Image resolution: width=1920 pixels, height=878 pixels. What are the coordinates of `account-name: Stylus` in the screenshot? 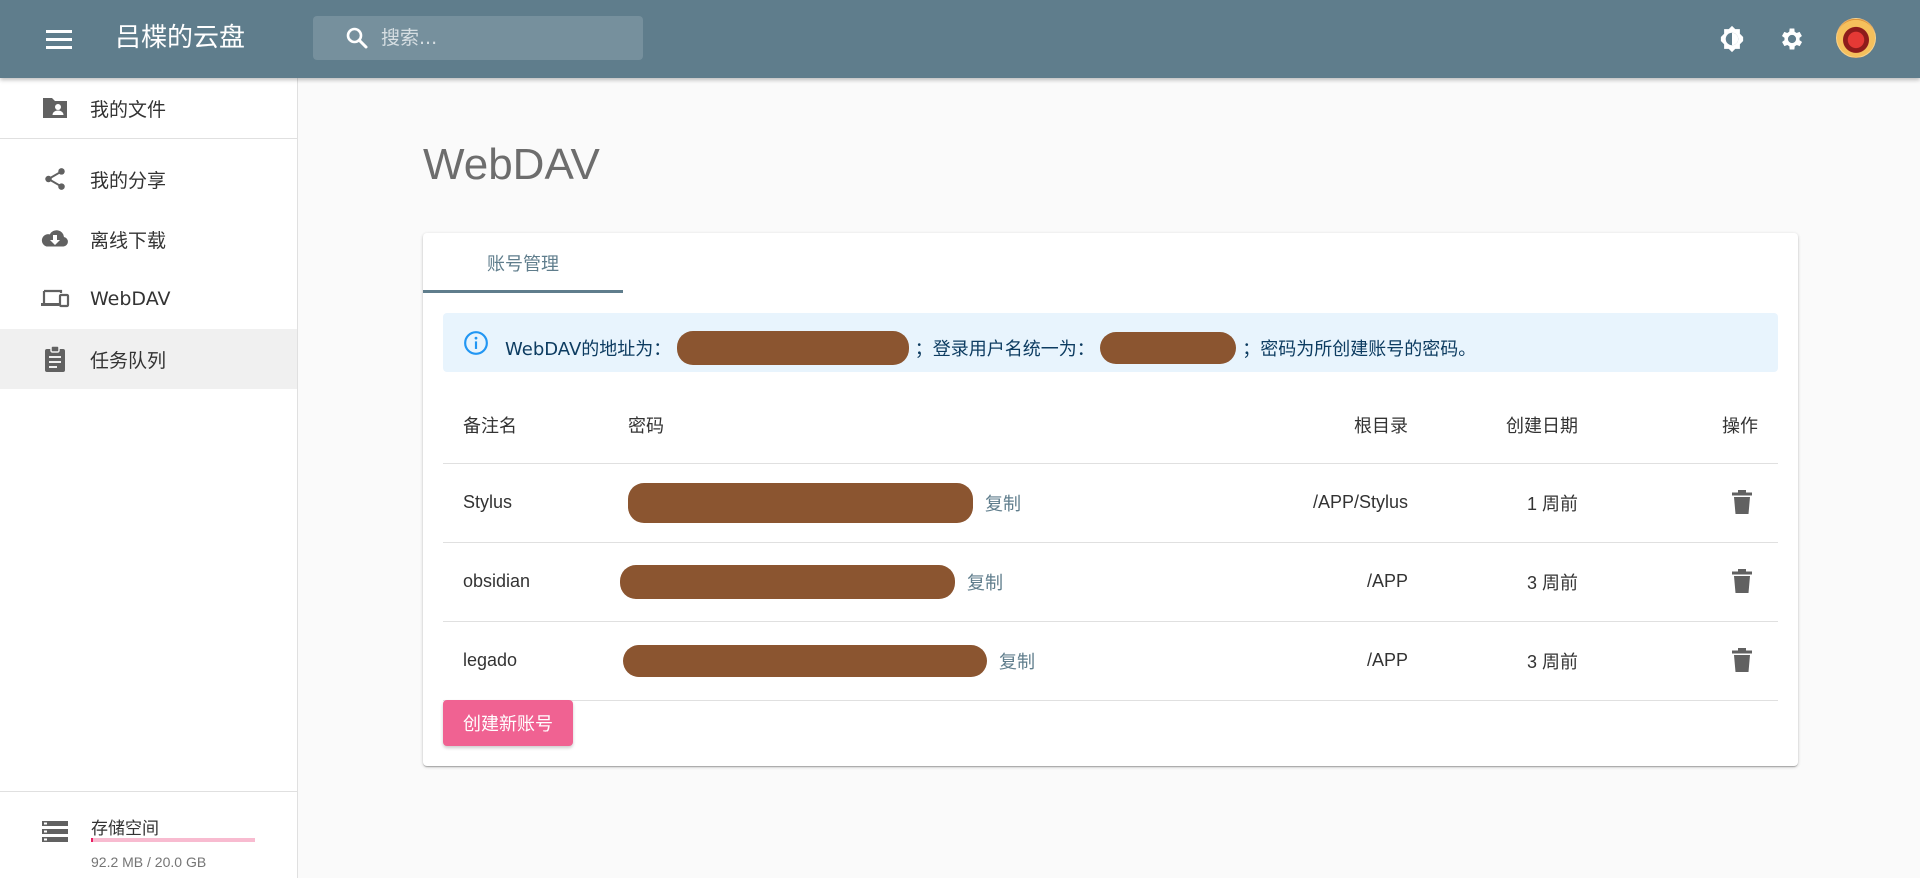 It's located at (525, 503).